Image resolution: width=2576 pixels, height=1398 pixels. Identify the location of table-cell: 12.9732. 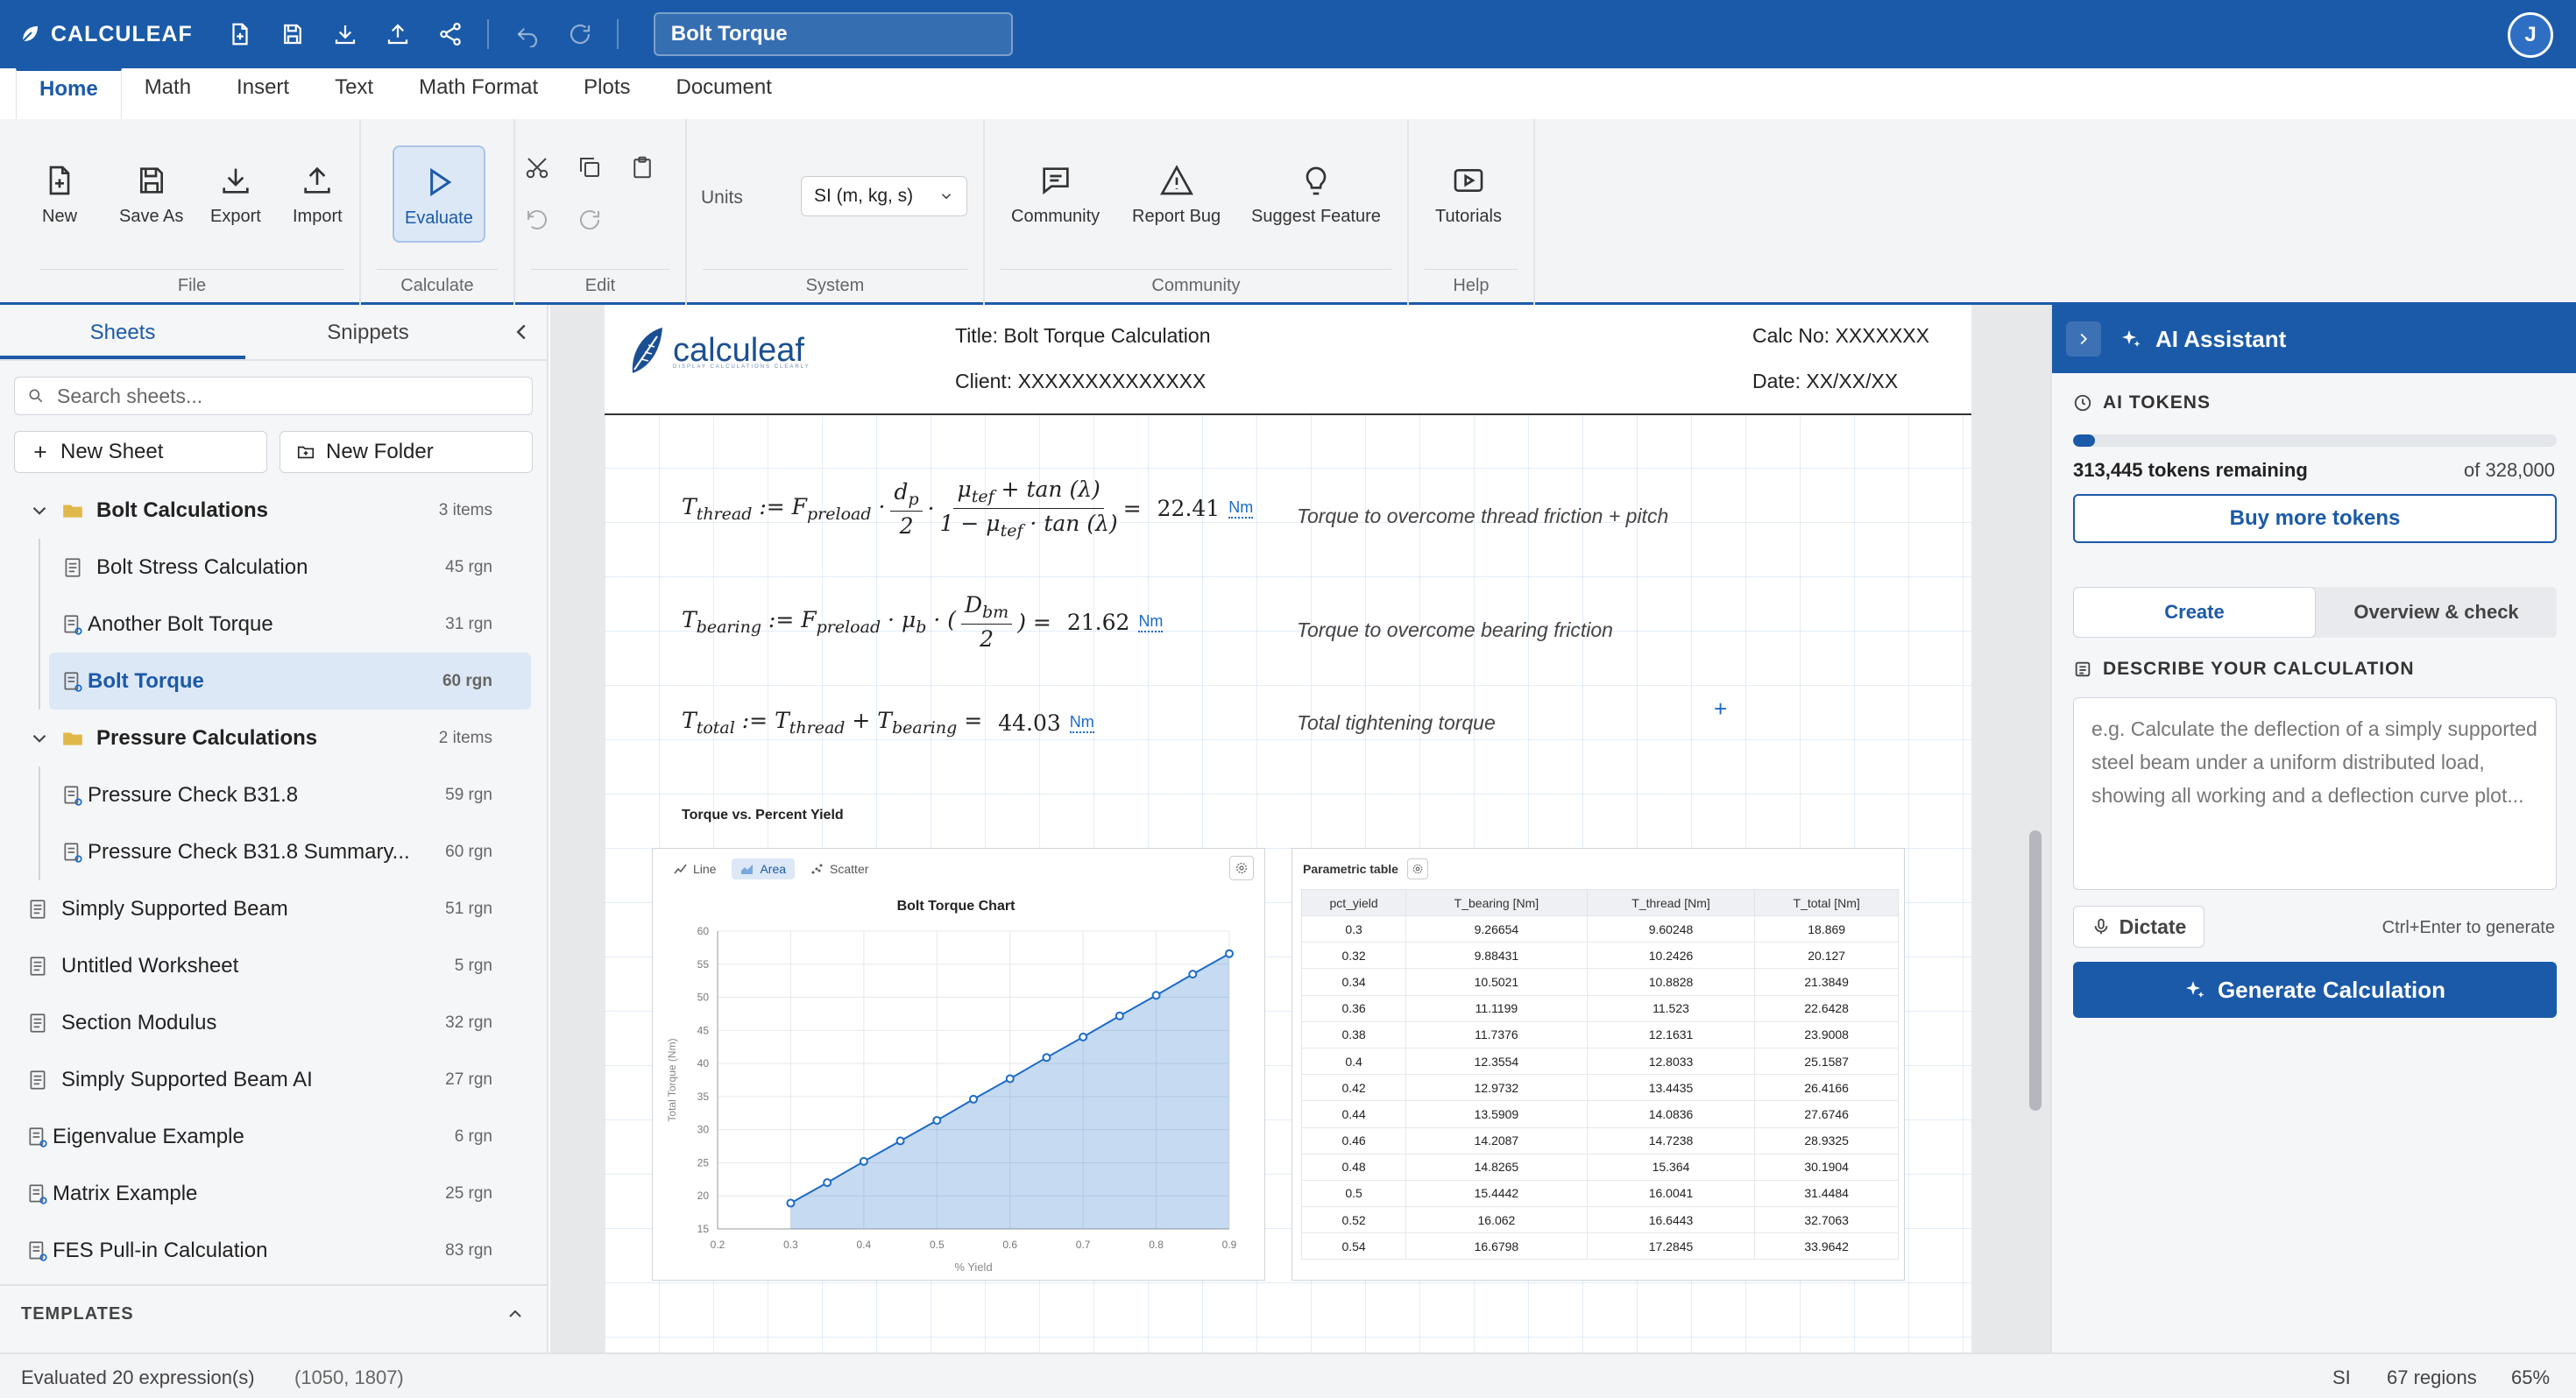
(1496, 1088).